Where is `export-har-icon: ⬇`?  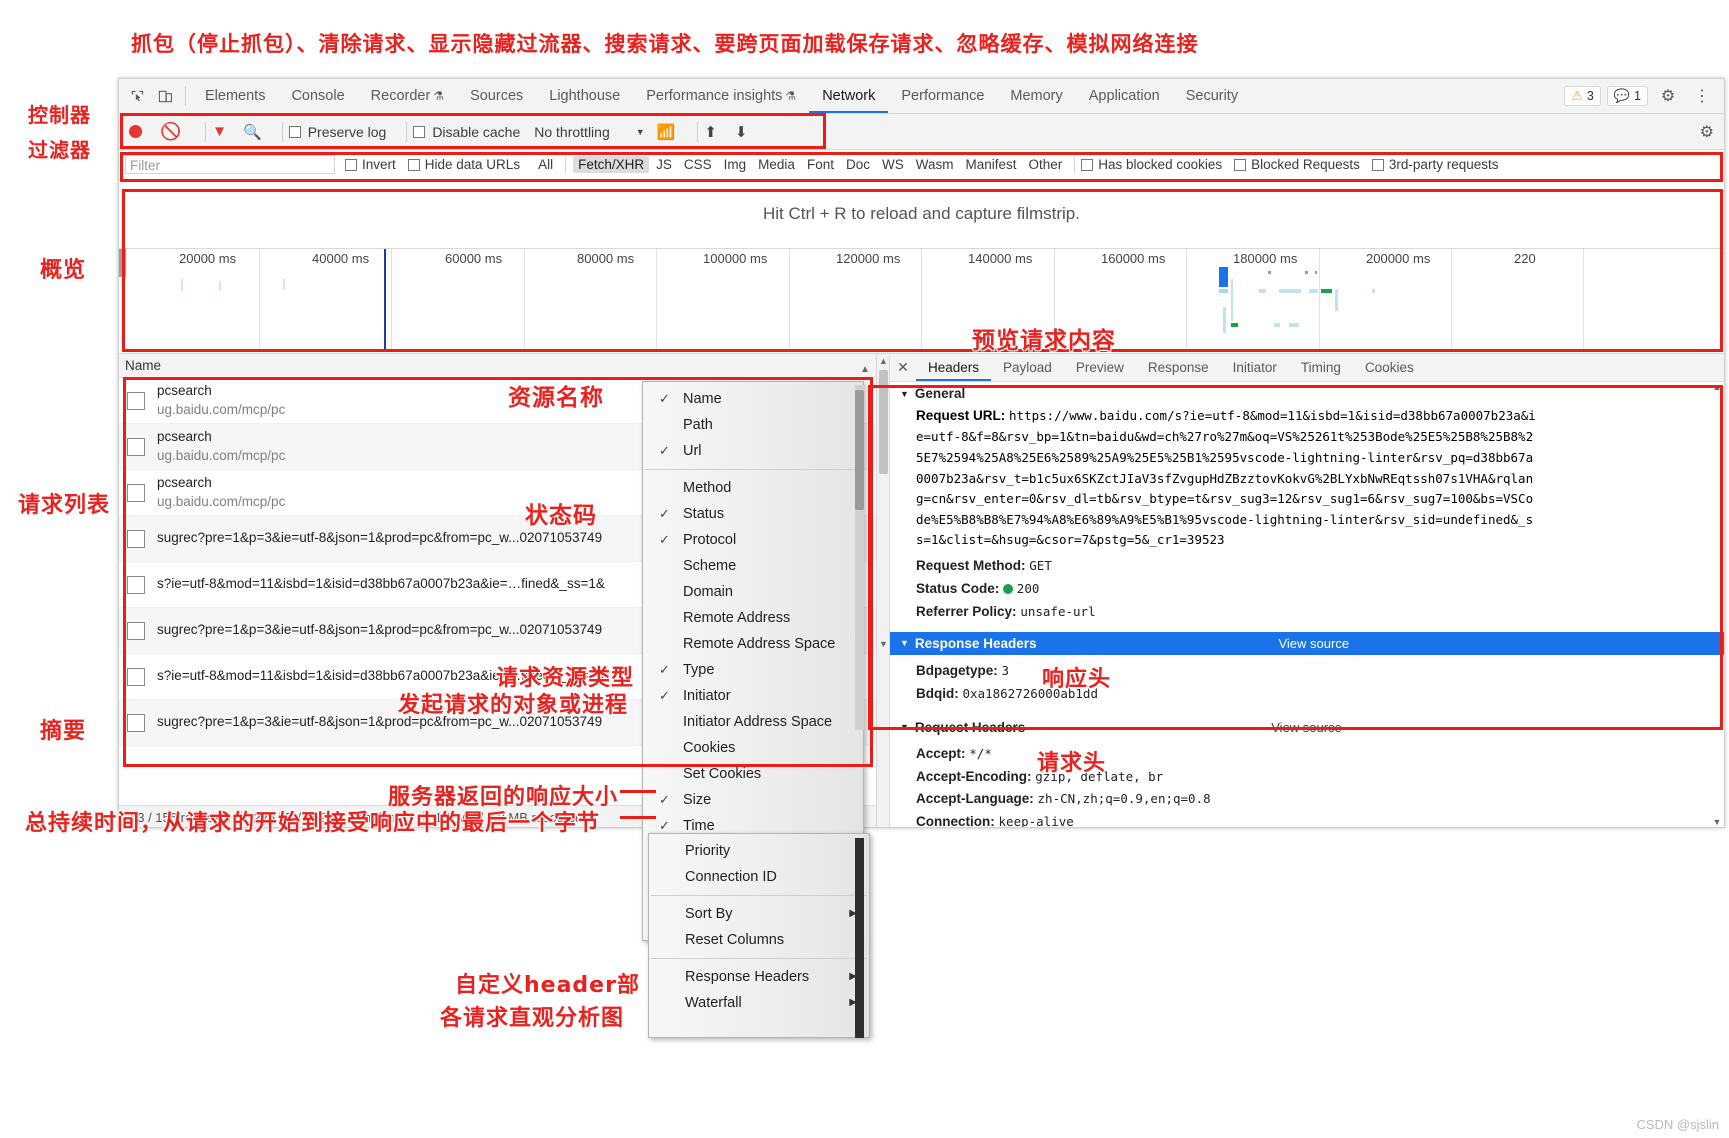 export-har-icon: ⬇ is located at coordinates (741, 132).